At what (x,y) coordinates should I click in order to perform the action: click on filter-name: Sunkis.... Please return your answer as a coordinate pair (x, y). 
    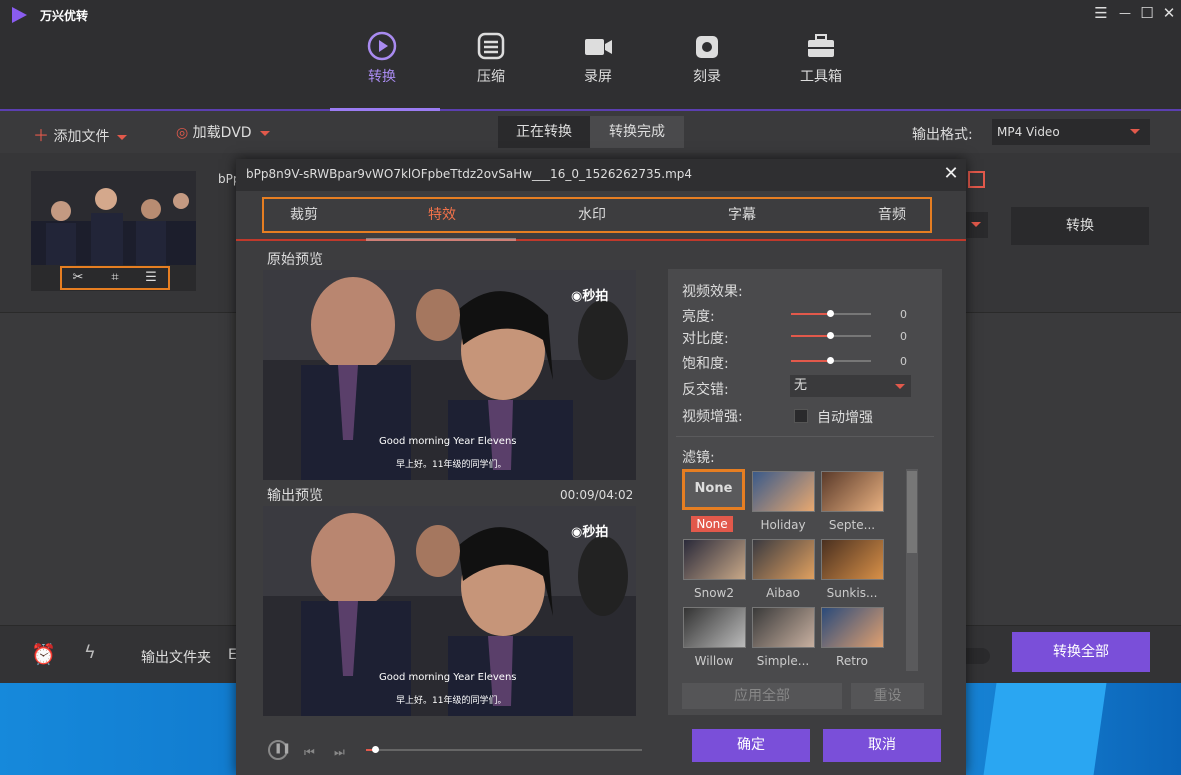
    Looking at the image, I should click on (852, 593).